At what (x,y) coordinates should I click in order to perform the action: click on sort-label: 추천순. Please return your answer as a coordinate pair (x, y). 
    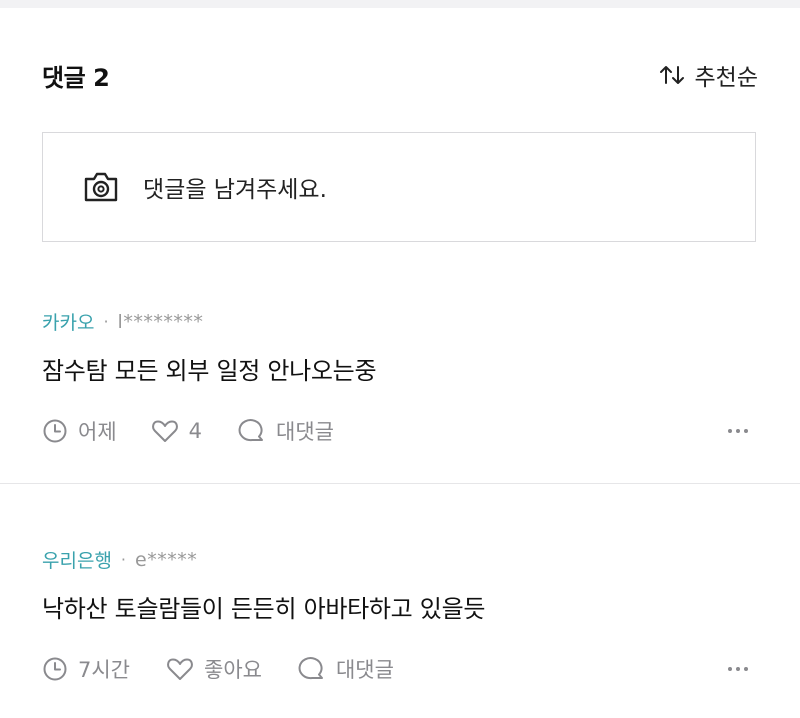
    Looking at the image, I should click on (726, 78).